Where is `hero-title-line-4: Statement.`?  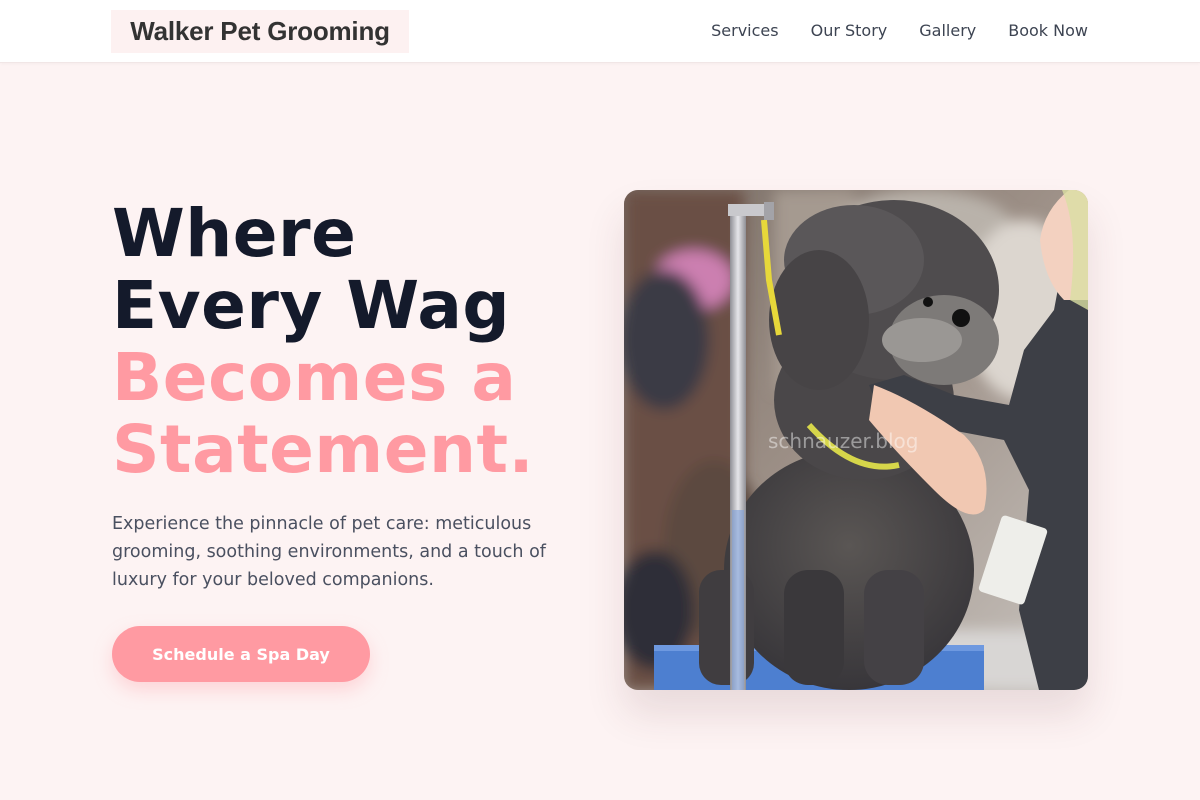
hero-title-line-4: Statement. is located at coordinates (323, 449).